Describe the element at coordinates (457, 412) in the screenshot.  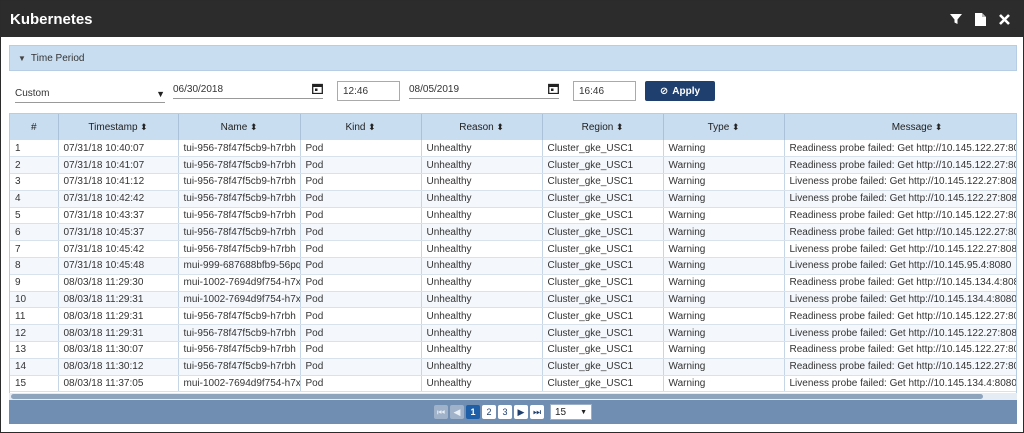
I see `prev-page-icon: ◀` at that location.